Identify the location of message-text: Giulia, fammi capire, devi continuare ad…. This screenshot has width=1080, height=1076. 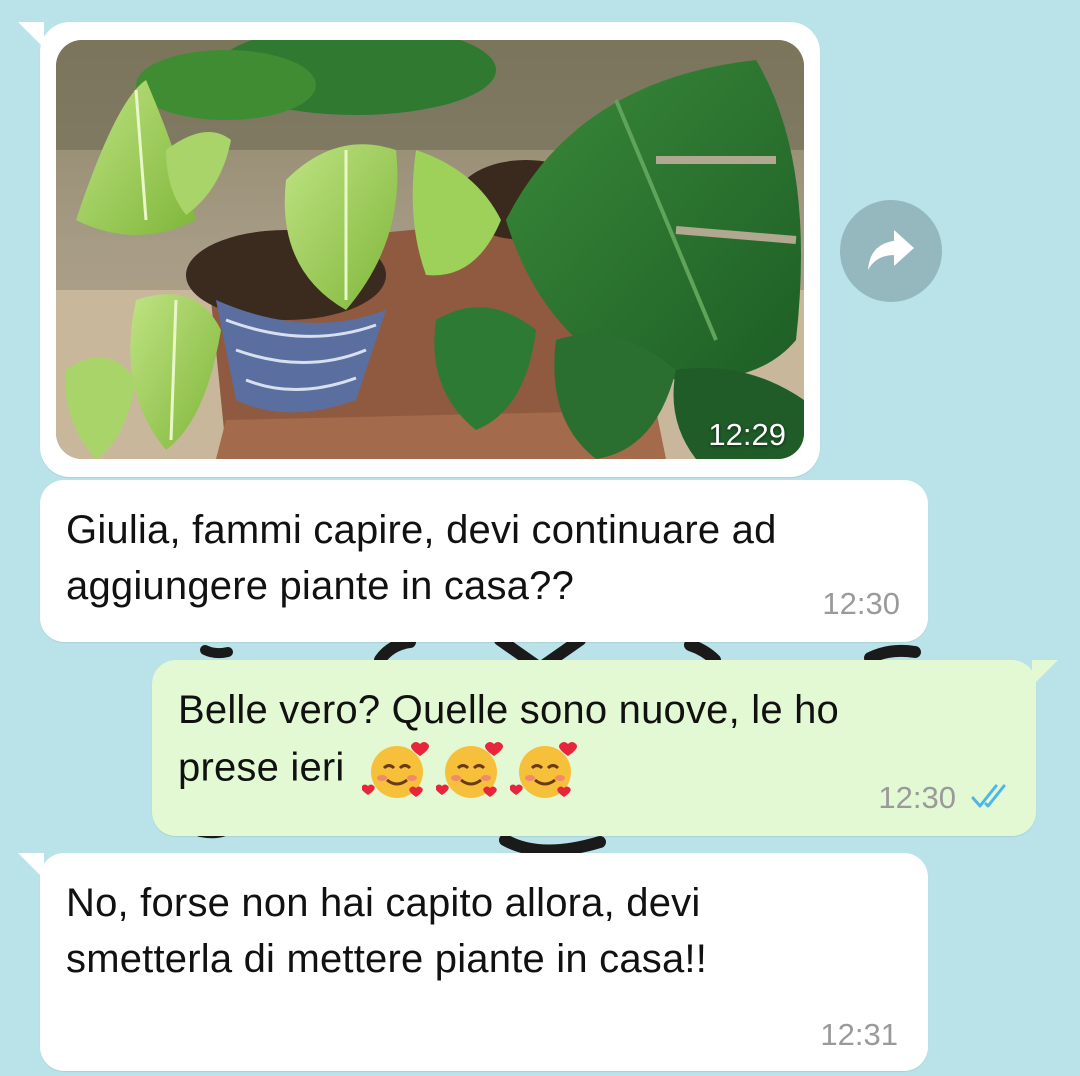
(421, 558).